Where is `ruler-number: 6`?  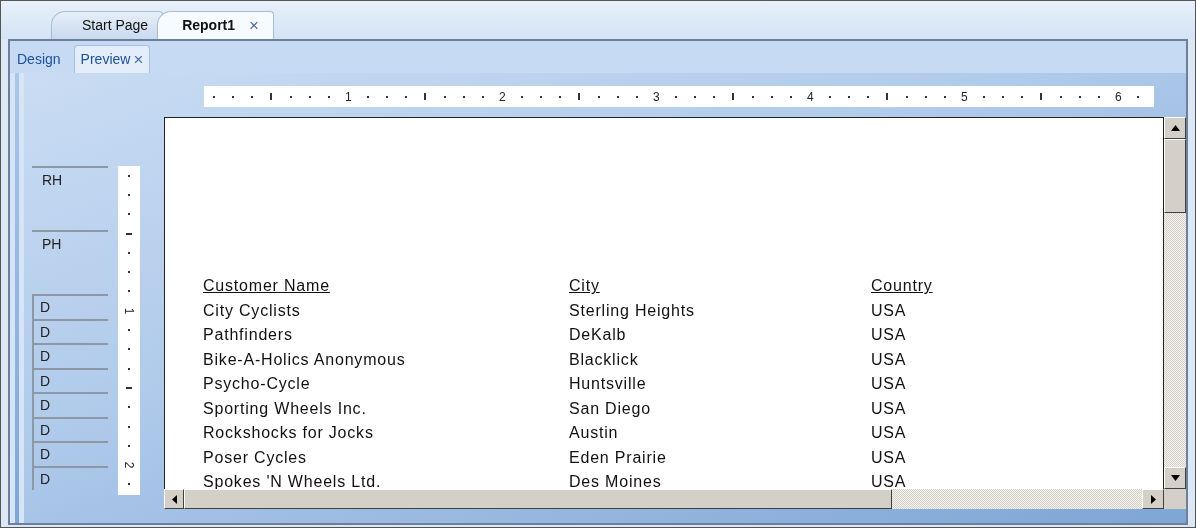
ruler-number: 6 is located at coordinates (1118, 97).